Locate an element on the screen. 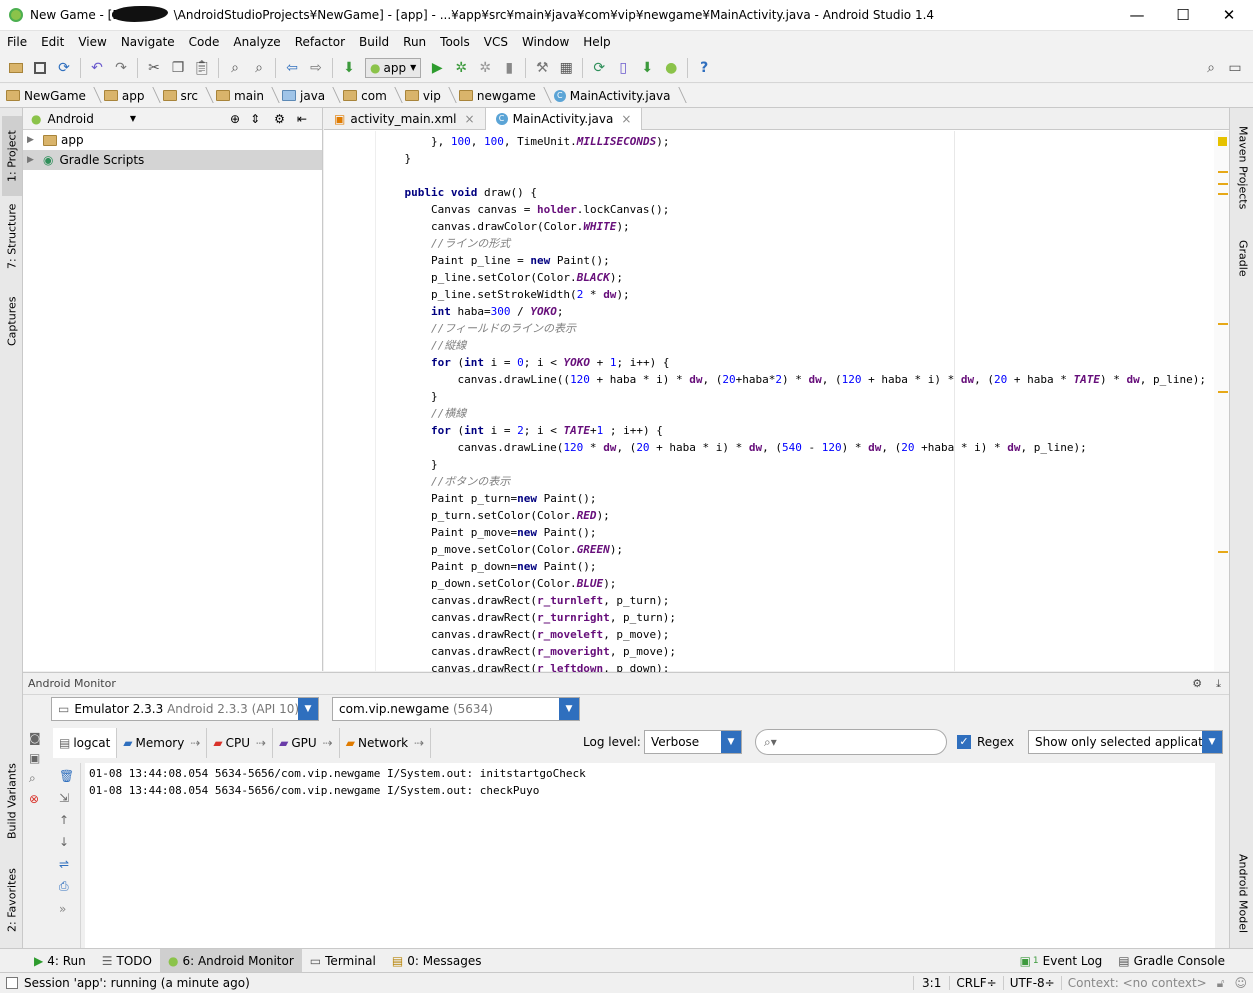  toggle-tool-windows-icon is located at coordinates (12, 983).